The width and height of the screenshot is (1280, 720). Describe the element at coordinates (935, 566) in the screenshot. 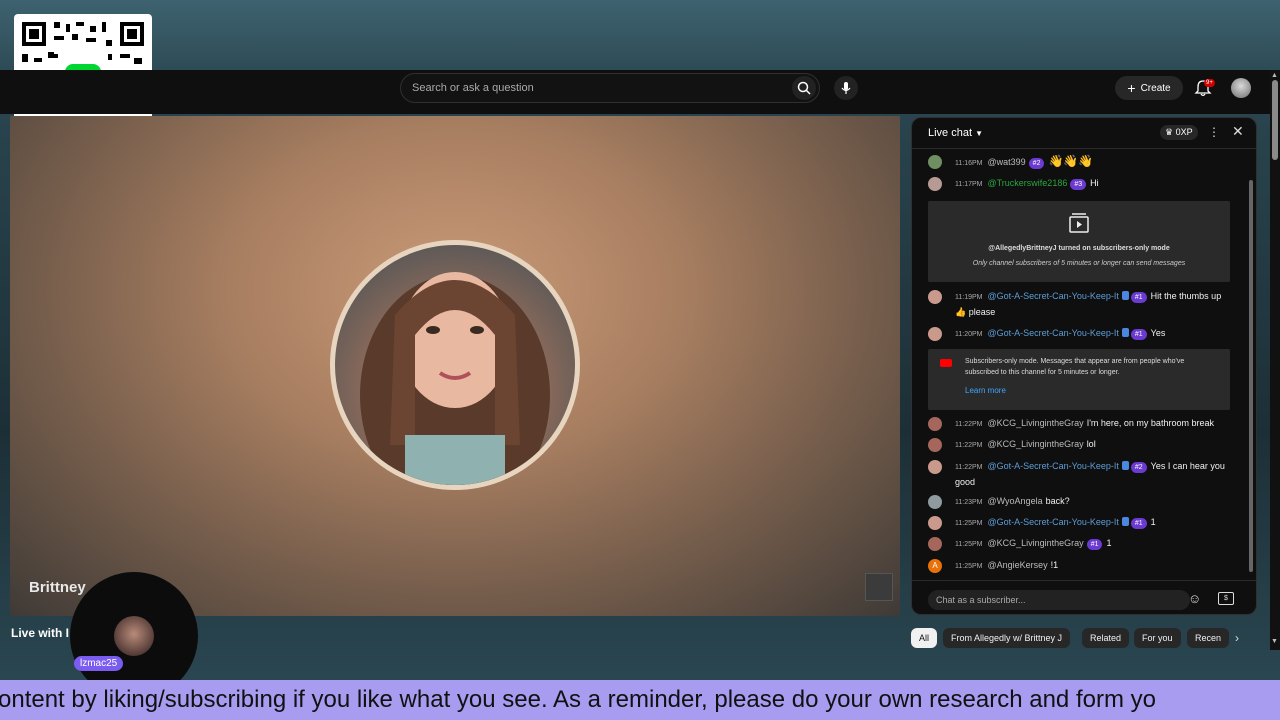

I see `user-avatar: A` at that location.